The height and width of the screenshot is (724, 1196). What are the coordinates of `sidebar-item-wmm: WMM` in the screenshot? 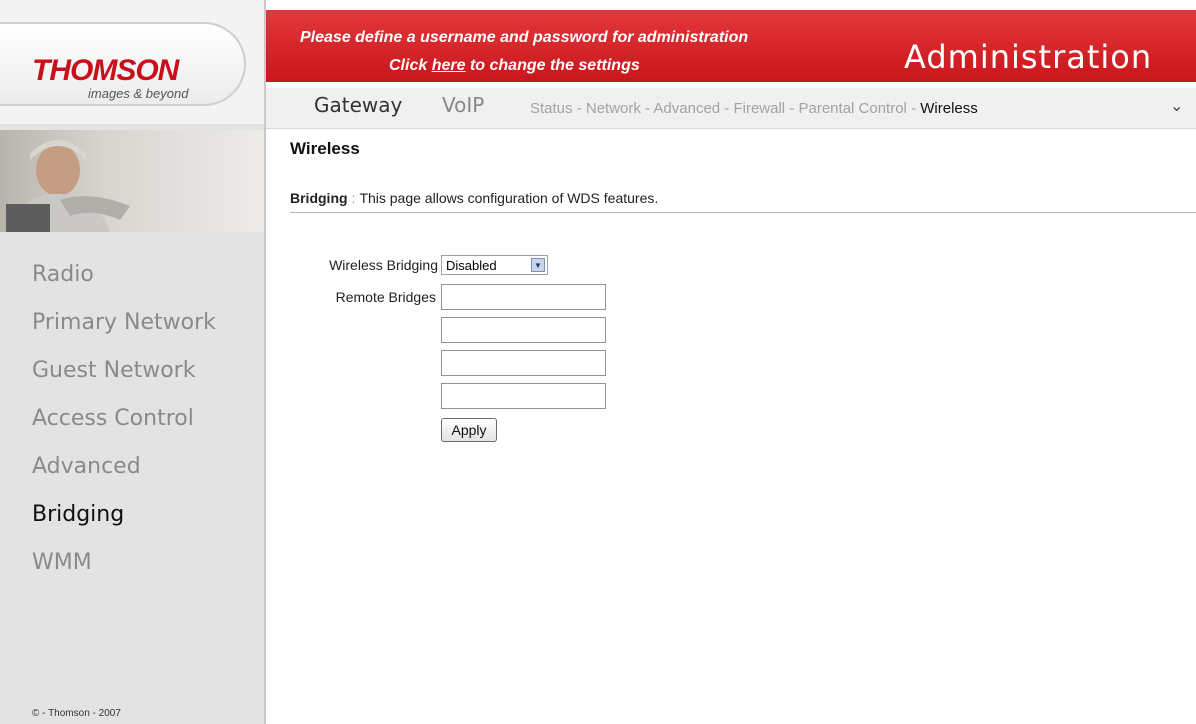 It's located at (124, 570).